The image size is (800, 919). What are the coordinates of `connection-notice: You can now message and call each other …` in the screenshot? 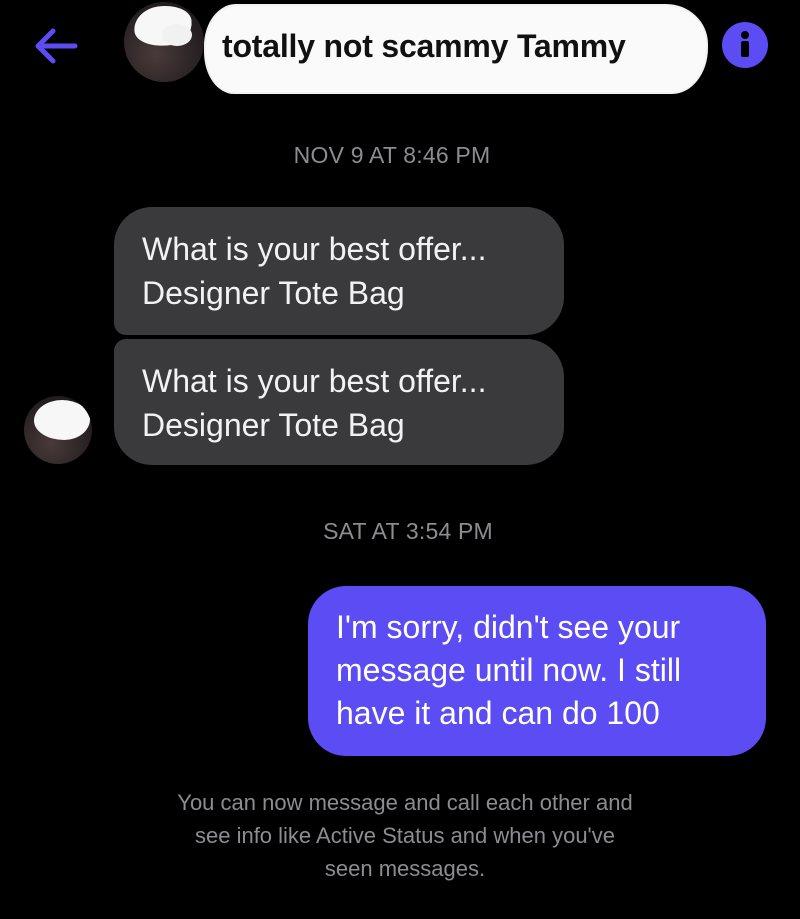 It's located at (405, 835).